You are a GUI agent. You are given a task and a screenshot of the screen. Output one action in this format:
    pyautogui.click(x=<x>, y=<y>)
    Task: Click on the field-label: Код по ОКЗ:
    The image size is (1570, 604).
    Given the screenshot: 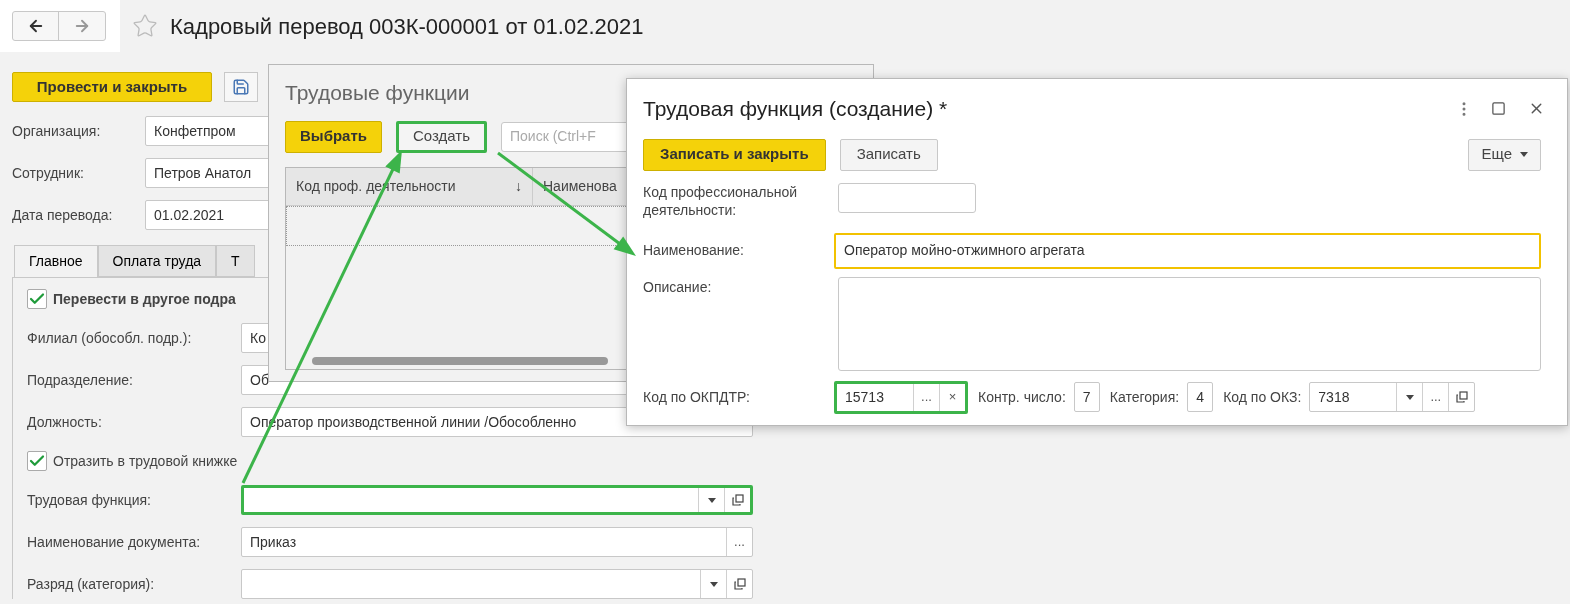 What is the action you would take?
    pyautogui.click(x=1262, y=397)
    